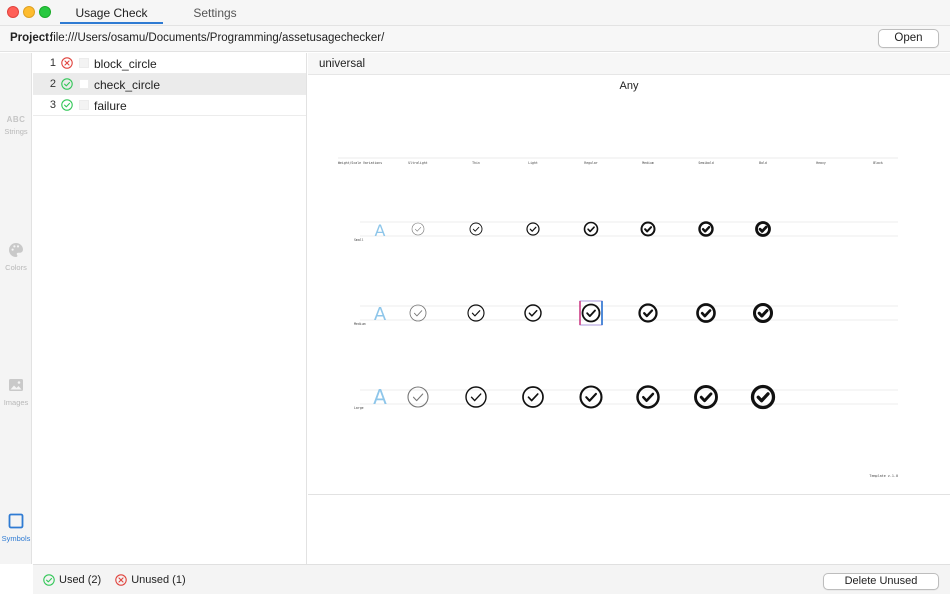 Image resolution: width=950 pixels, height=594 pixels. What do you see at coordinates (16, 538) in the screenshot?
I see `rail-label-symbols: Symbols` at bounding box center [16, 538].